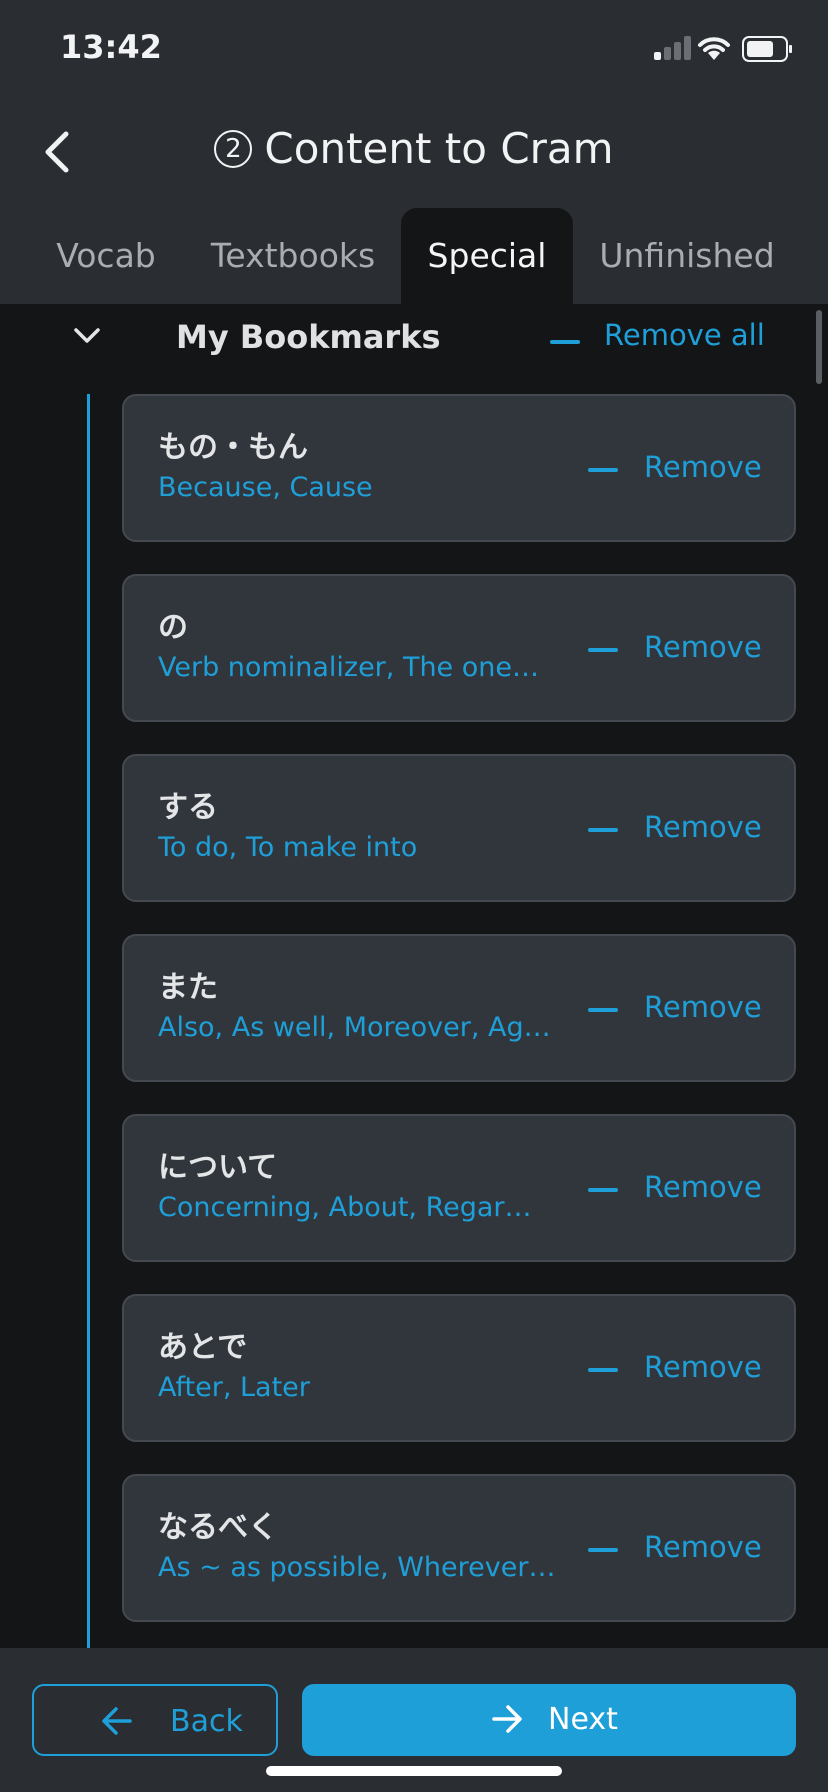 The image size is (828, 1792). Describe the element at coordinates (459, 468) in the screenshot. I see `list-item: もの・もん Because, Cause Remove` at that location.